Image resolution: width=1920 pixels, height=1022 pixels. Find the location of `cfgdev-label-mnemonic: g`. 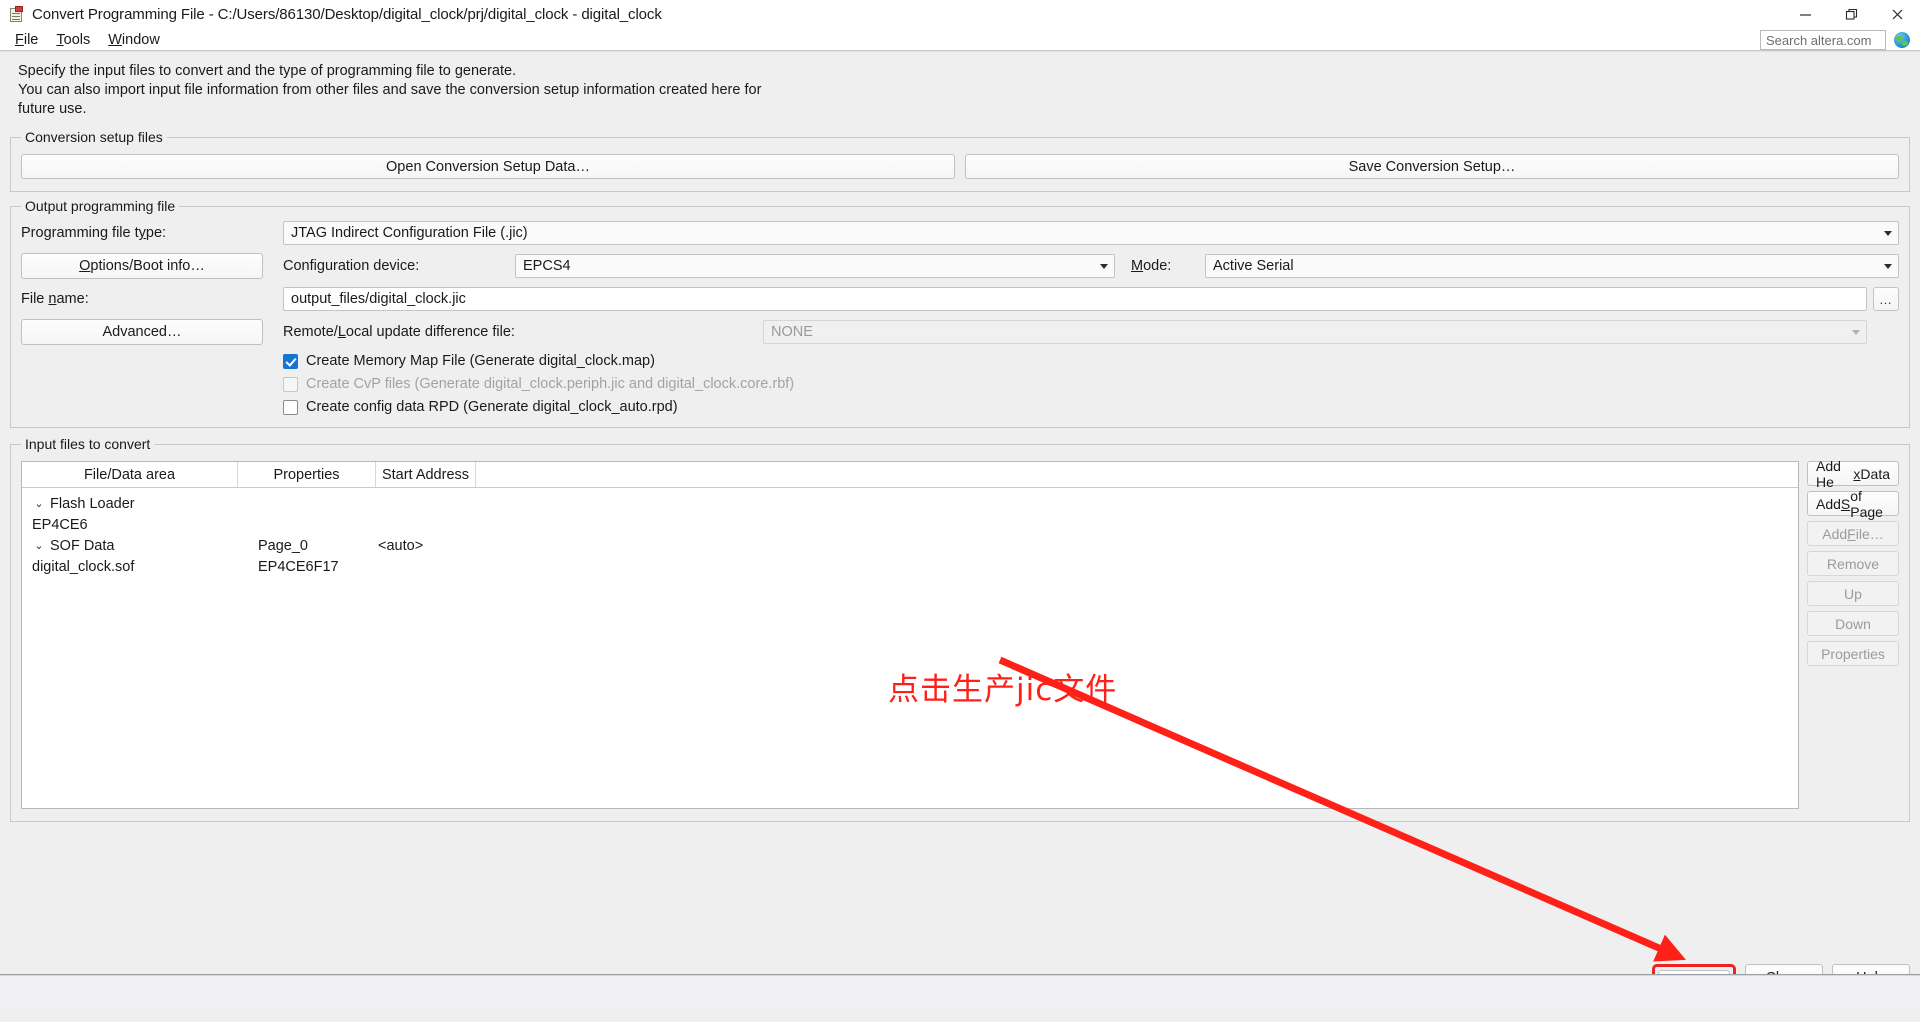

cfgdev-label-mnemonic: g is located at coordinates (320, 266).